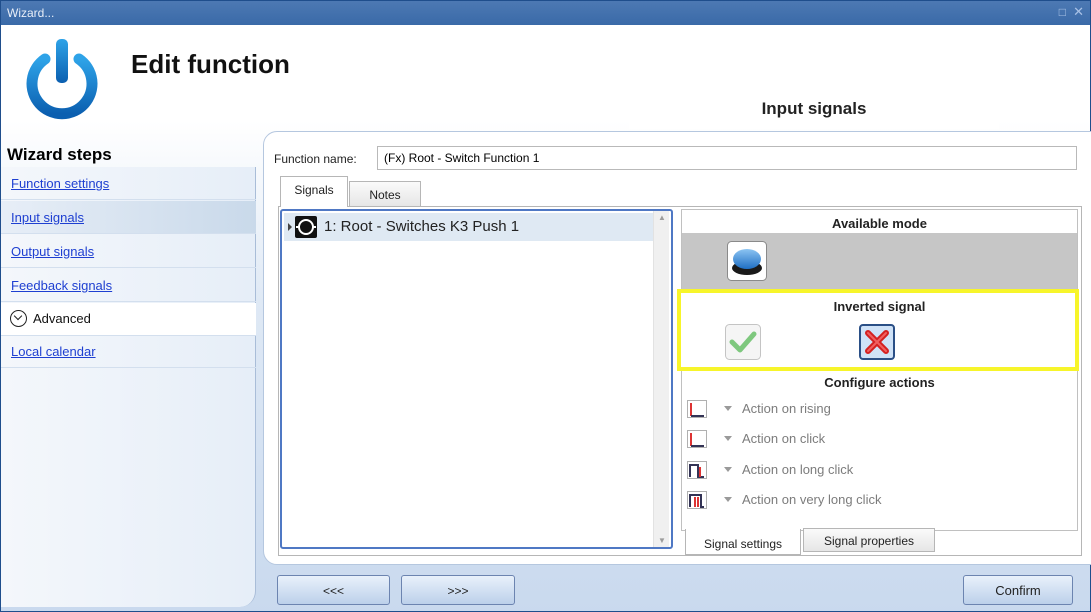 This screenshot has height=612, width=1091. I want to click on page-title: Edit function, so click(210, 64).